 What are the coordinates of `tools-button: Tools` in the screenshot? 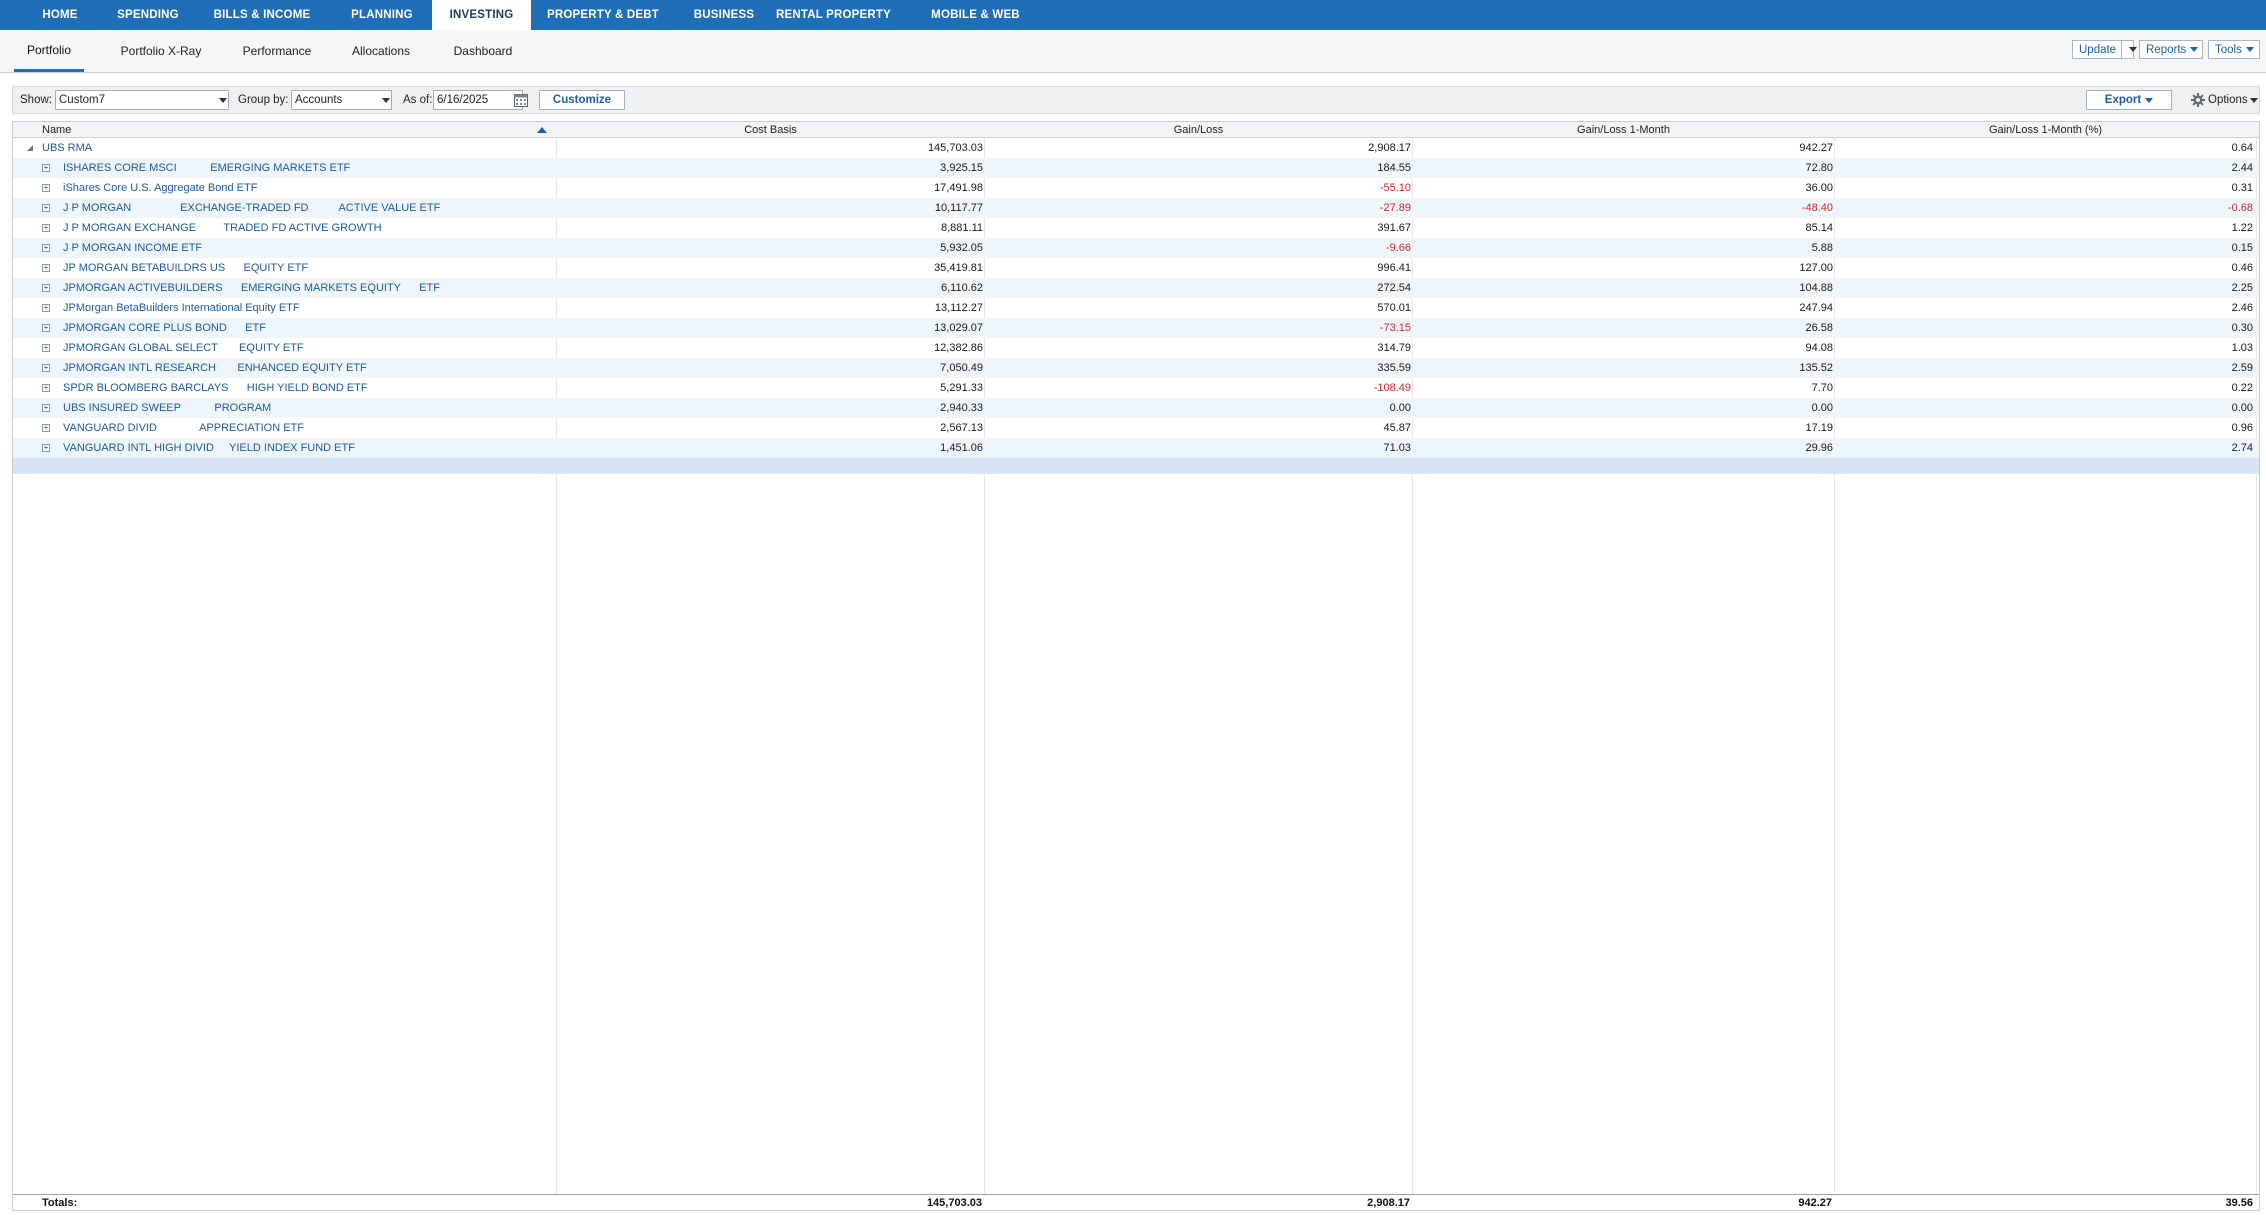 It's located at (2234, 49).